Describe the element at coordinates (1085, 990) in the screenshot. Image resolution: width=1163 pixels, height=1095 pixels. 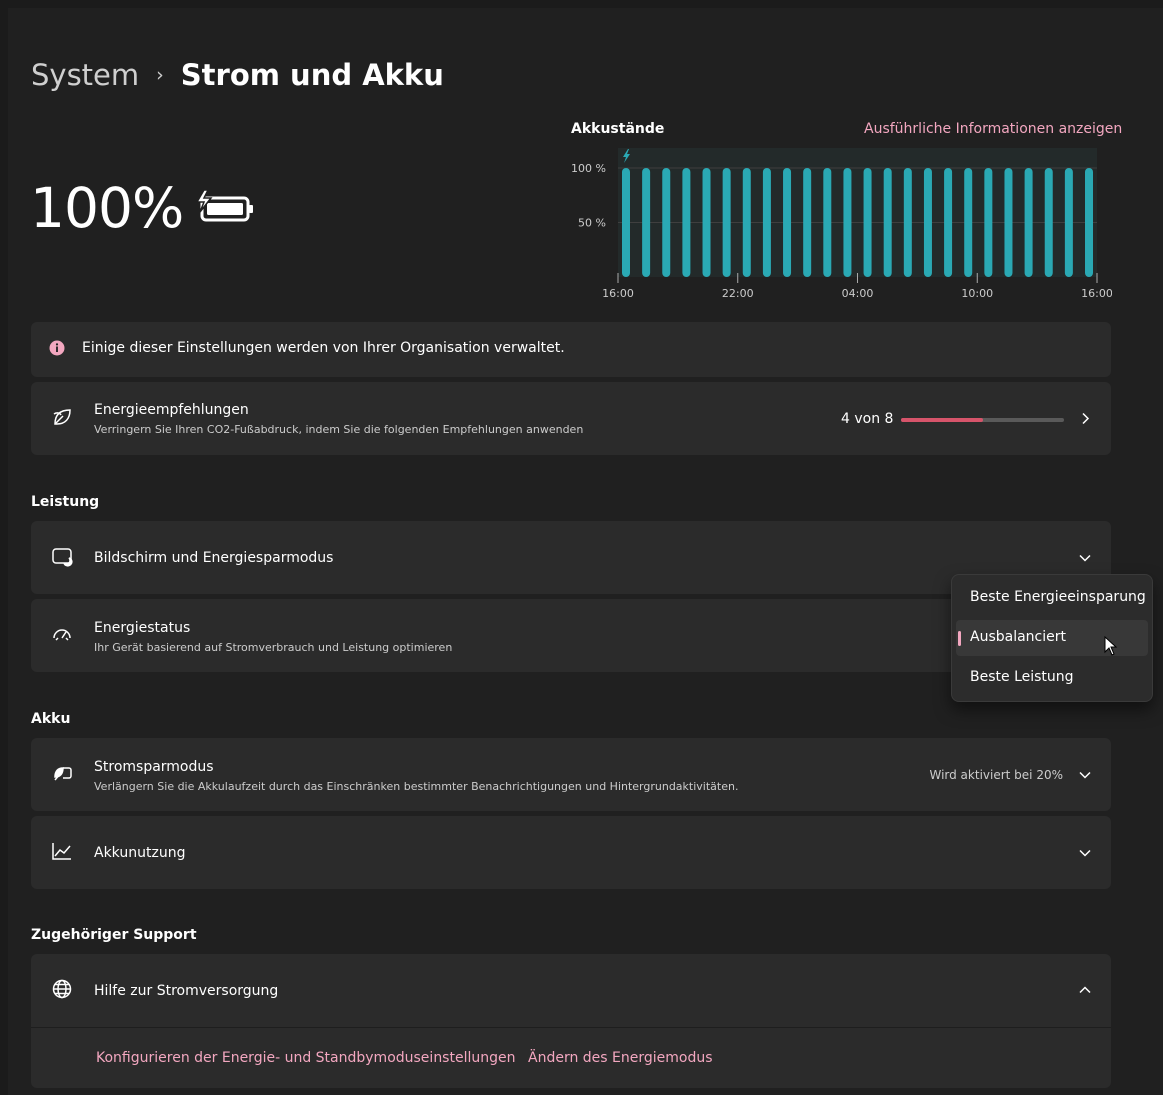
I see `chevron-up-icon` at that location.